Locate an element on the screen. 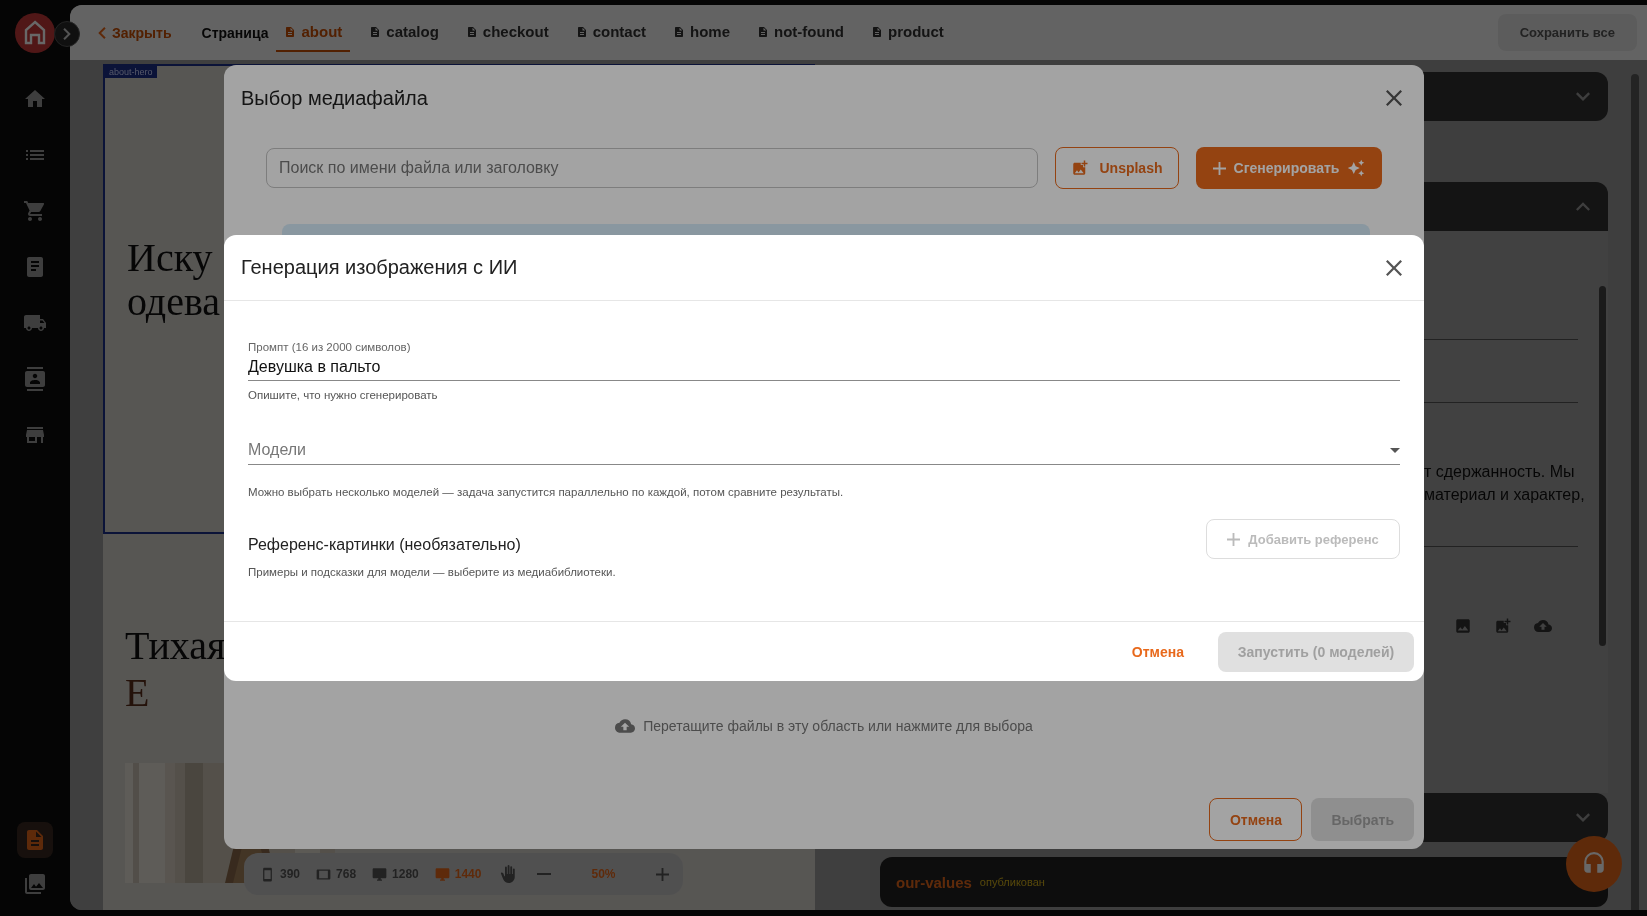  unsplash-button: Unsplash is located at coordinates (1117, 168).